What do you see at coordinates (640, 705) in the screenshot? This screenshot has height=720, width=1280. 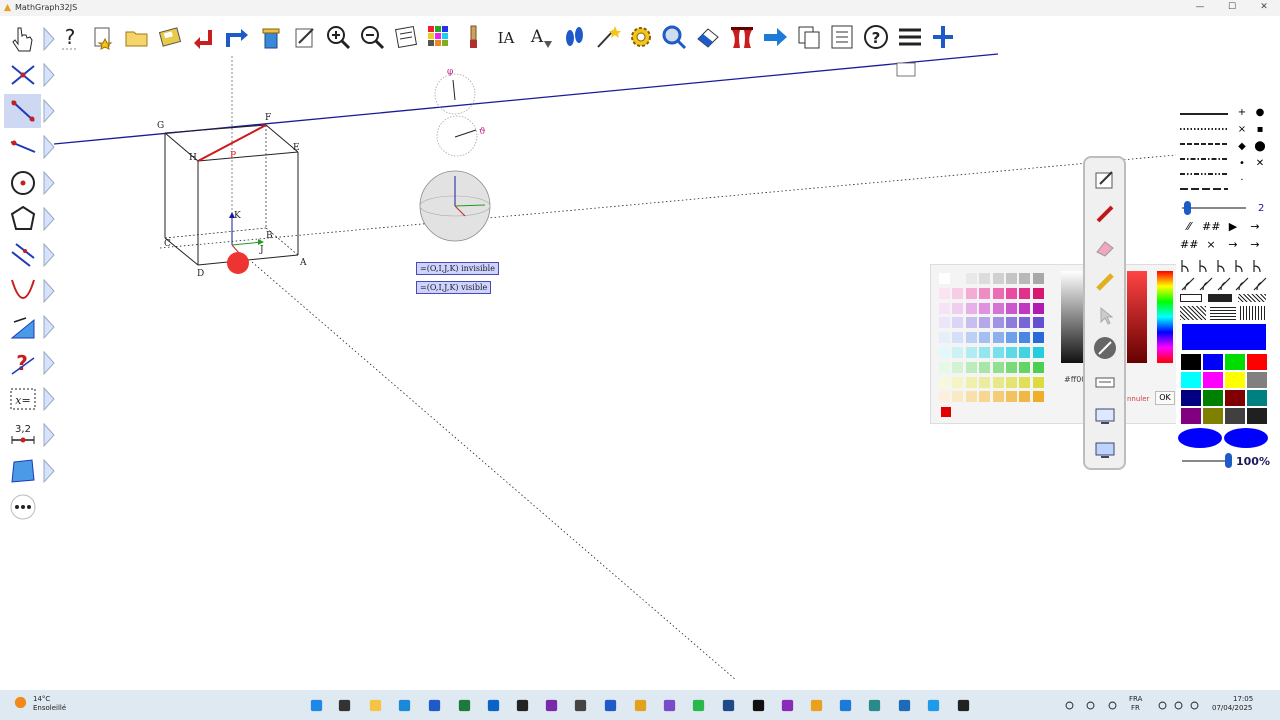 I see `chrome-icon` at bounding box center [640, 705].